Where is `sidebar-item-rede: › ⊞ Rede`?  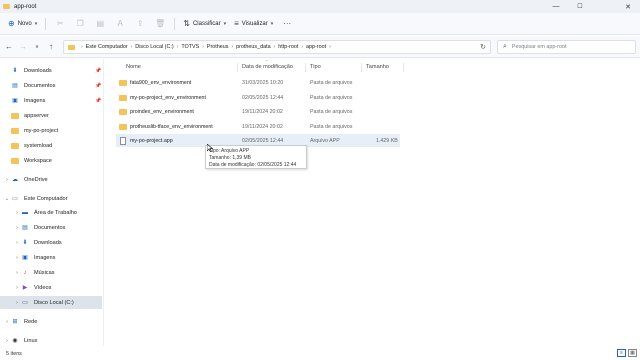
sidebar-item-rede: › ⊞ Rede is located at coordinates (51, 321).